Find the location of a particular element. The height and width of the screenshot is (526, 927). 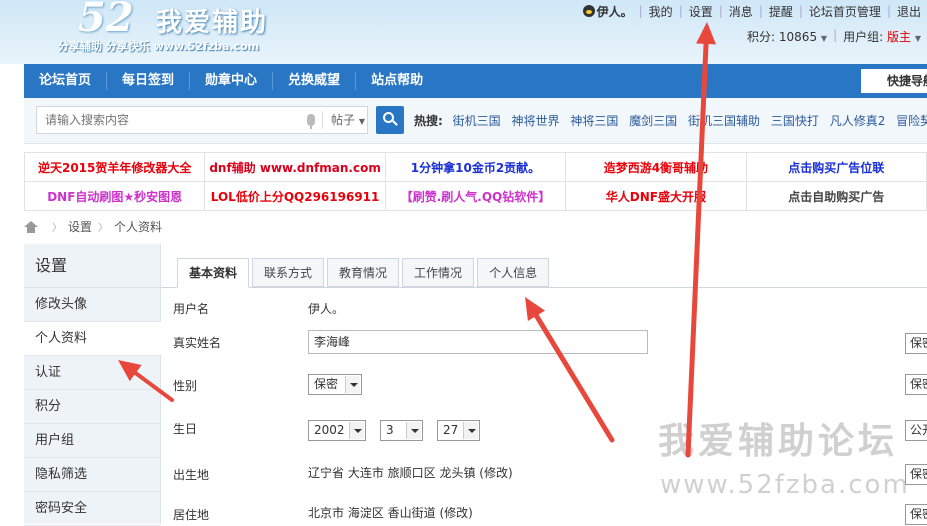

settings-link: 设置 is located at coordinates (701, 11).